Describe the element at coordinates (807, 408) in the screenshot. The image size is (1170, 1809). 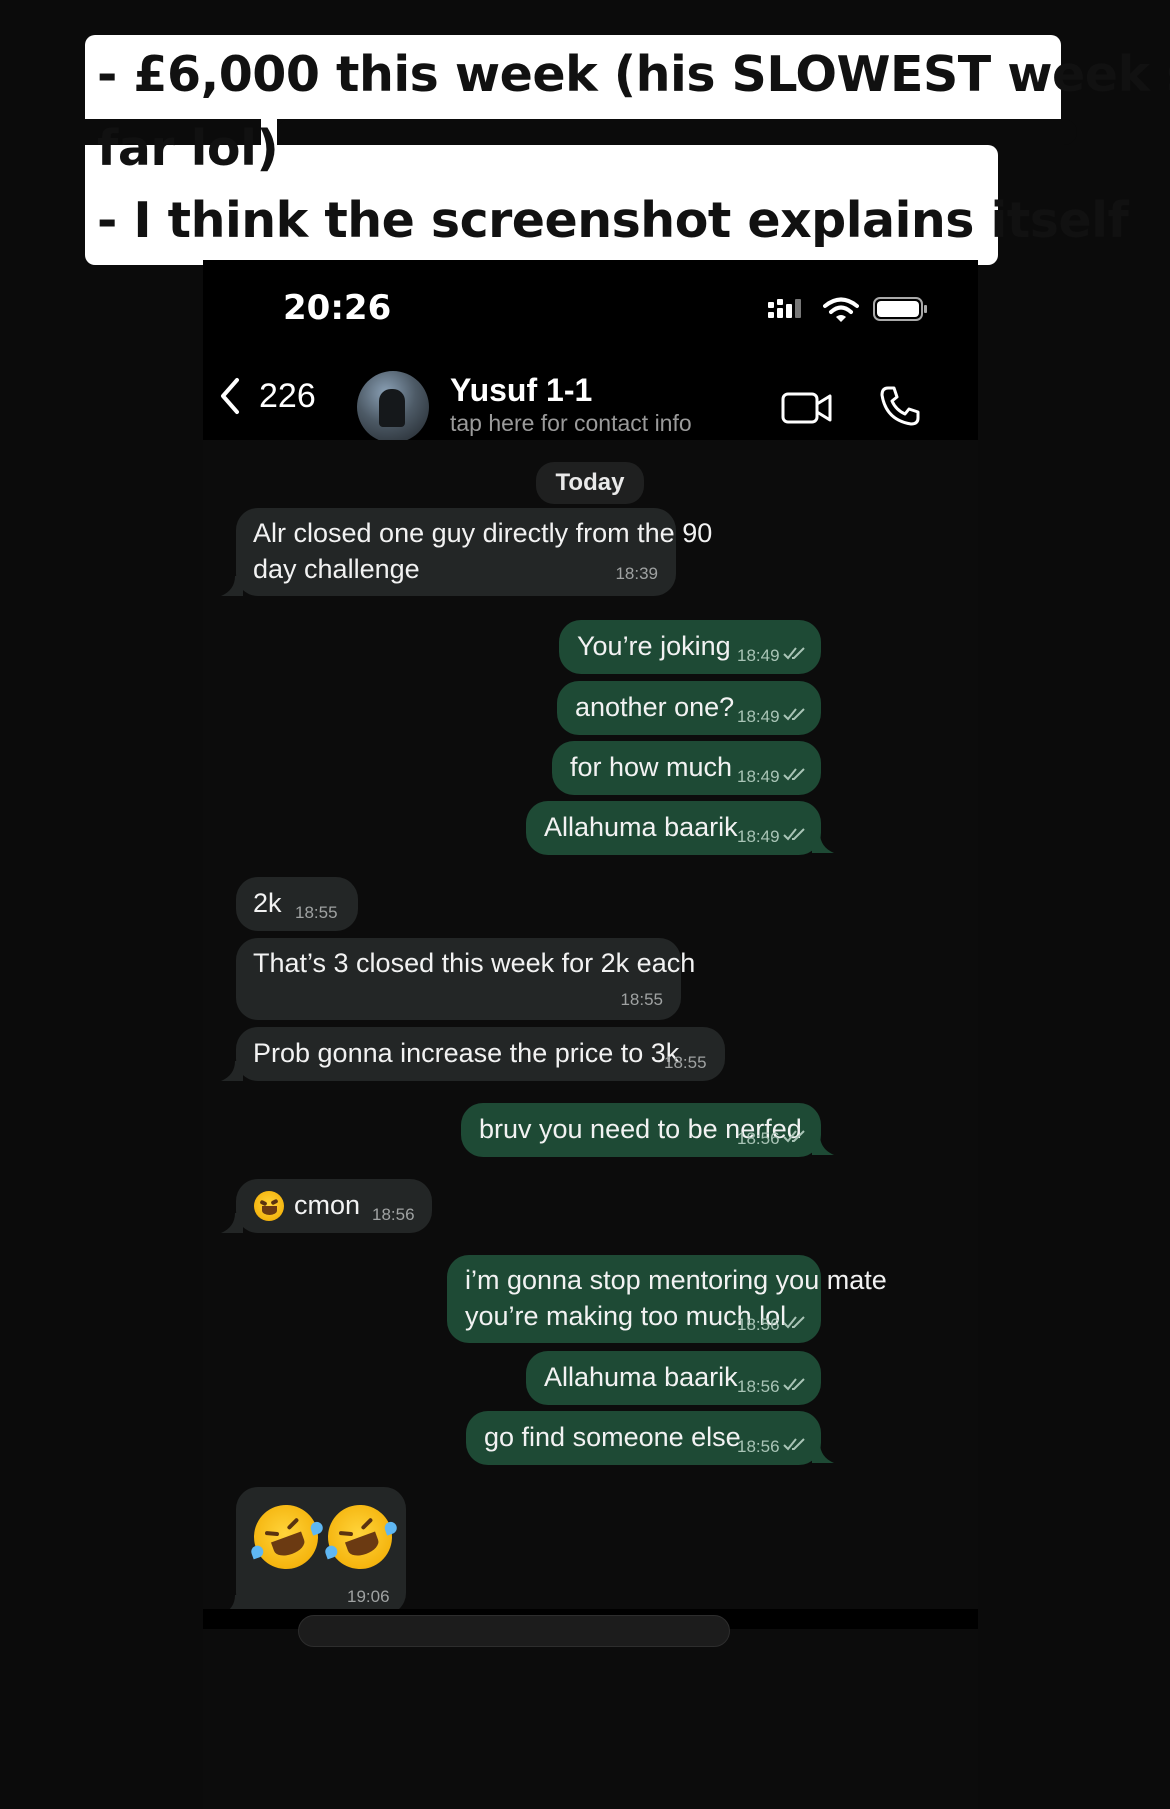
I see `video-call-icon` at that location.